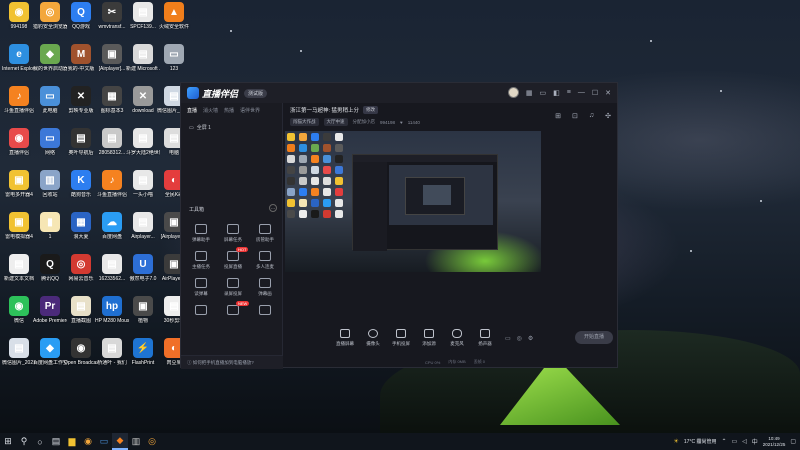 This screenshot has width=800, height=450. What do you see at coordinates (744, 441) in the screenshot?
I see `volume-icon: ◁` at bounding box center [744, 441].